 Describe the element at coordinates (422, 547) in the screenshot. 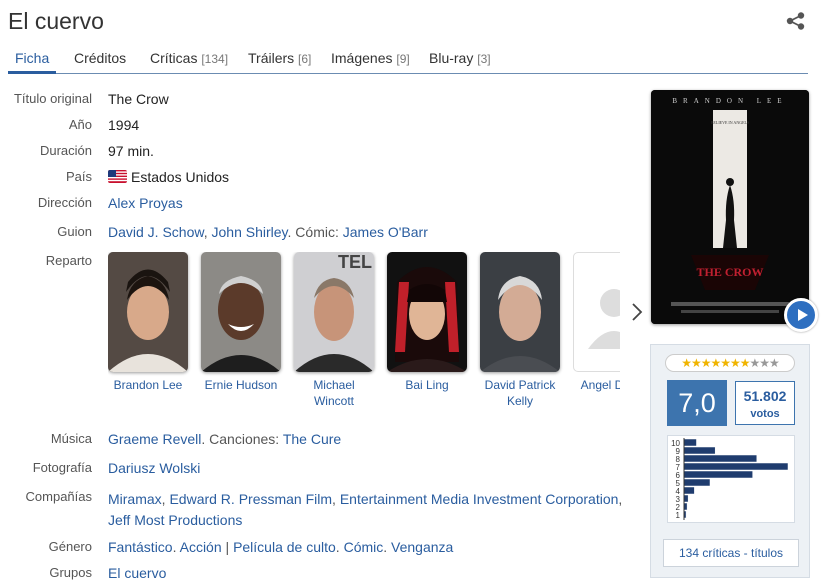

I see `topic-link: Venganza` at that location.